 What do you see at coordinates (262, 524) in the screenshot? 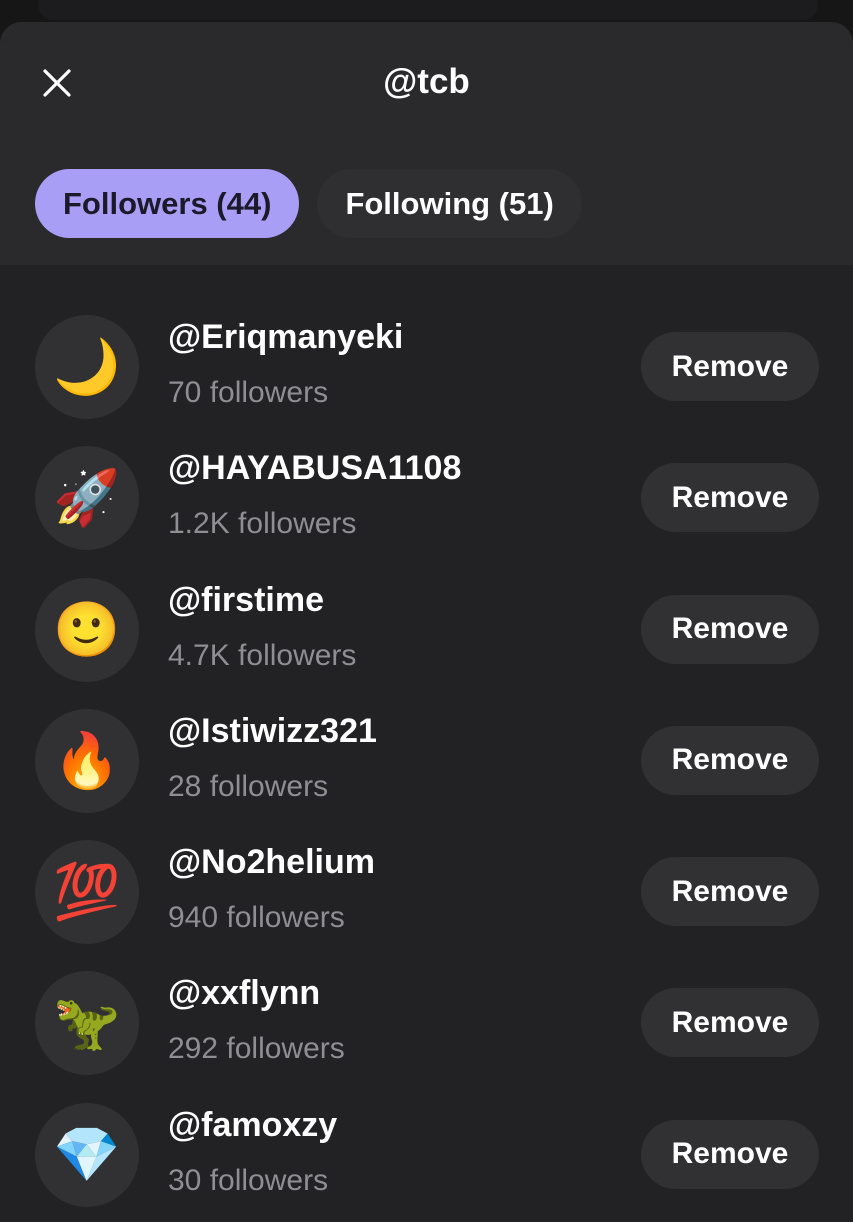
I see `follower-count: 1.2K followers` at bounding box center [262, 524].